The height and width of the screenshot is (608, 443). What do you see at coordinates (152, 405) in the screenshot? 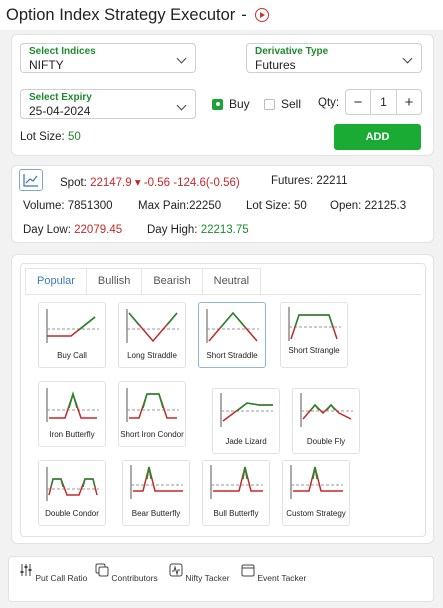
I see `short-iron-condor-payoff-icon` at bounding box center [152, 405].